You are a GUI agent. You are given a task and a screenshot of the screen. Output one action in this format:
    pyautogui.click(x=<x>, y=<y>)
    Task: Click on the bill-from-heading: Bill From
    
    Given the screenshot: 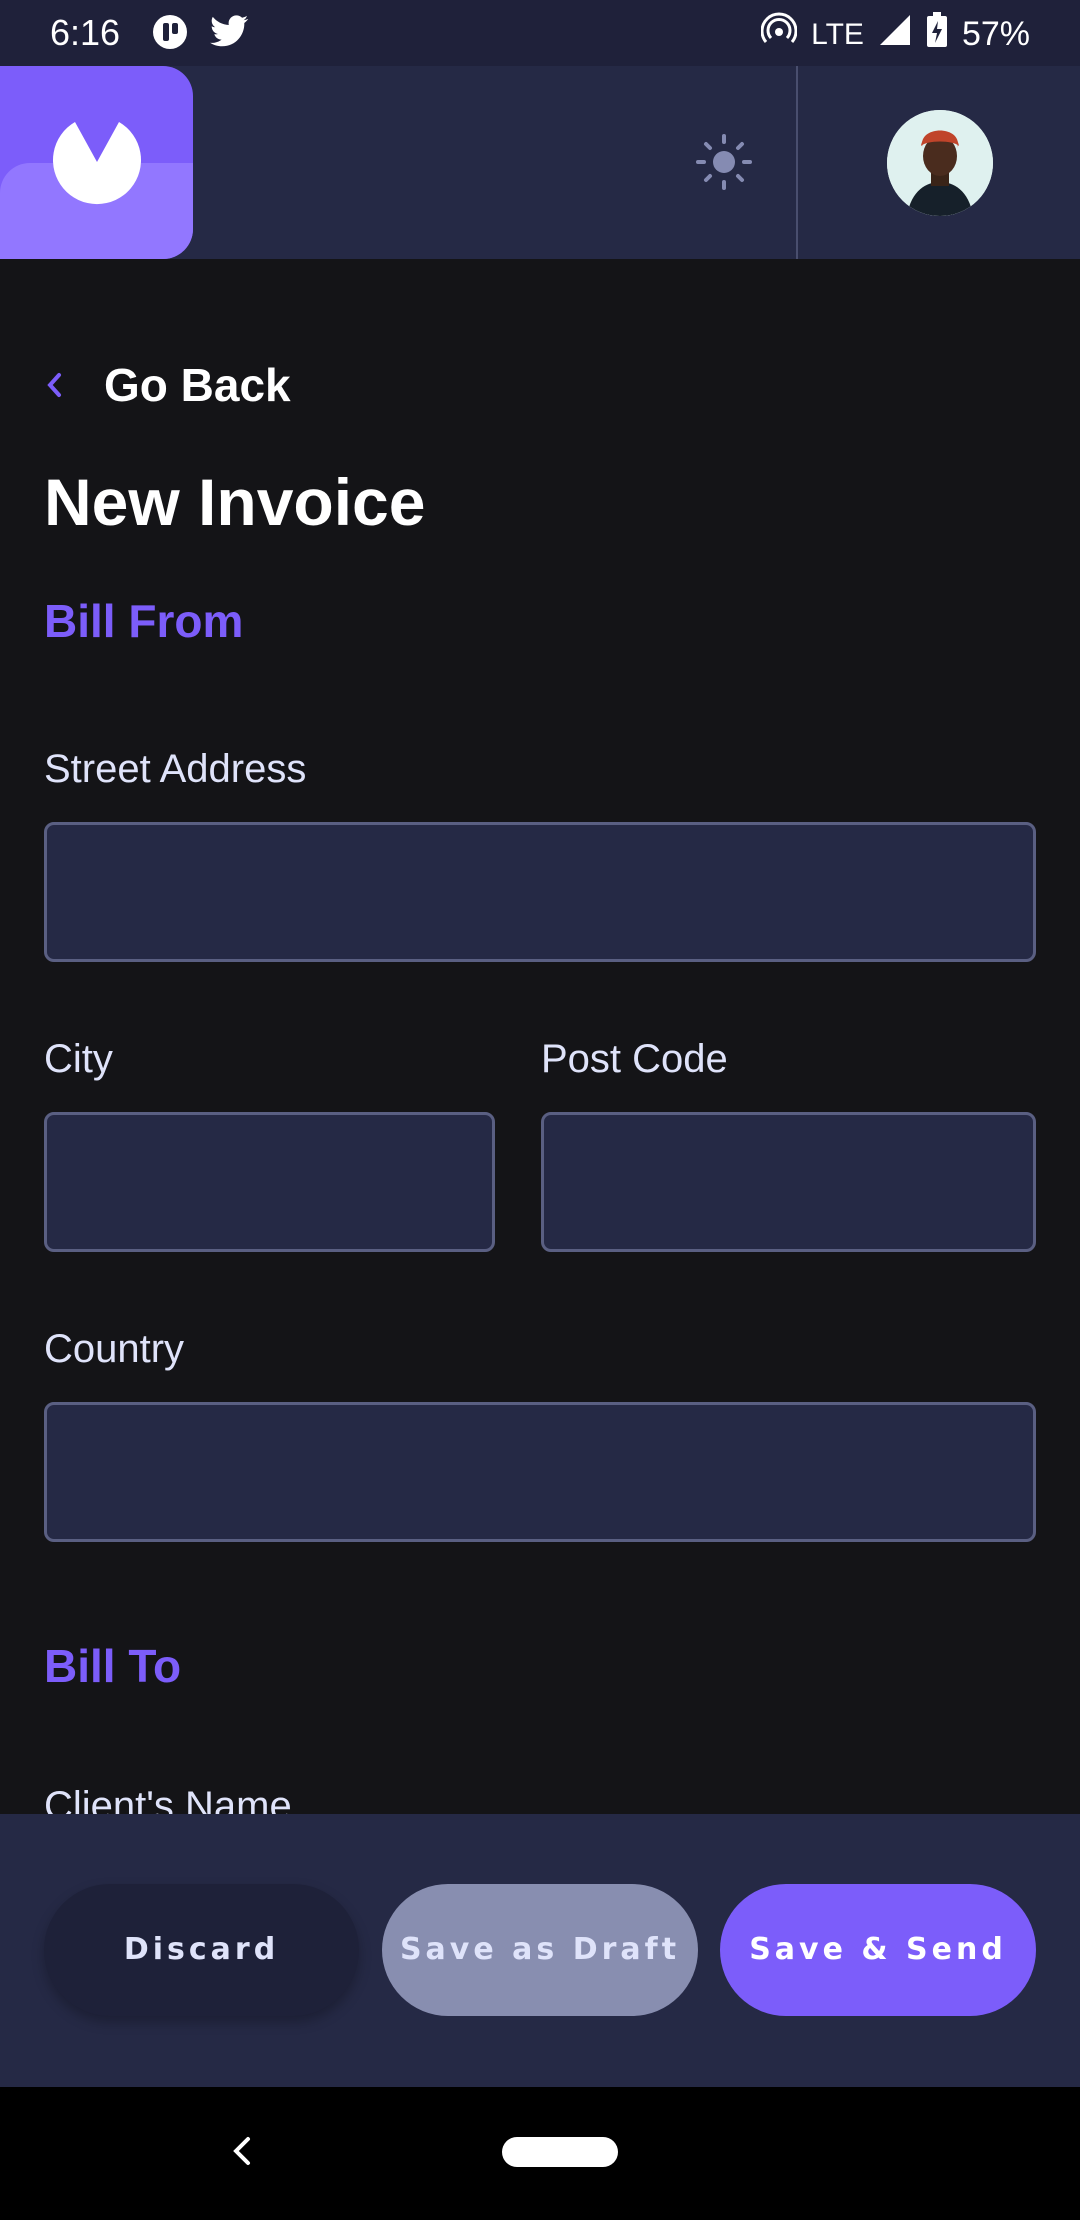 What is the action you would take?
    pyautogui.click(x=144, y=621)
    